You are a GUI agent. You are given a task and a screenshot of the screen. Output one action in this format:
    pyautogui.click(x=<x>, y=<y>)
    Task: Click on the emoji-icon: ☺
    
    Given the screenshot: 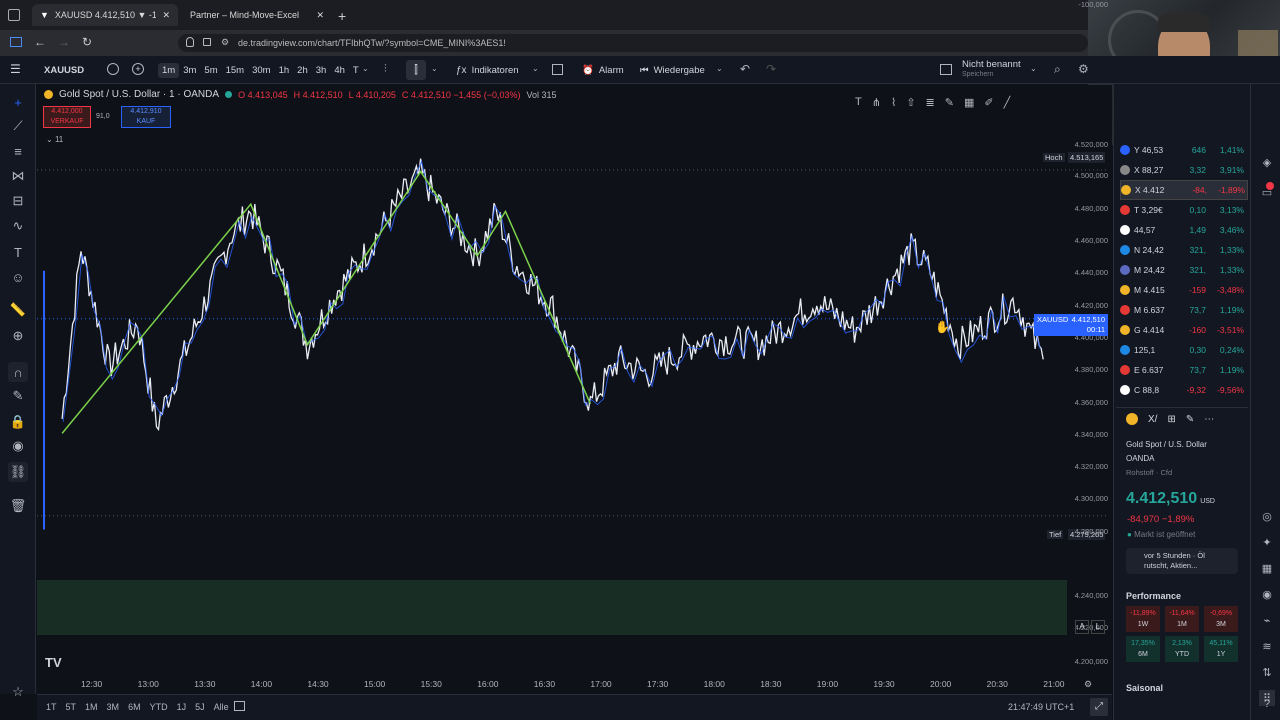 What is the action you would take?
    pyautogui.click(x=18, y=277)
    